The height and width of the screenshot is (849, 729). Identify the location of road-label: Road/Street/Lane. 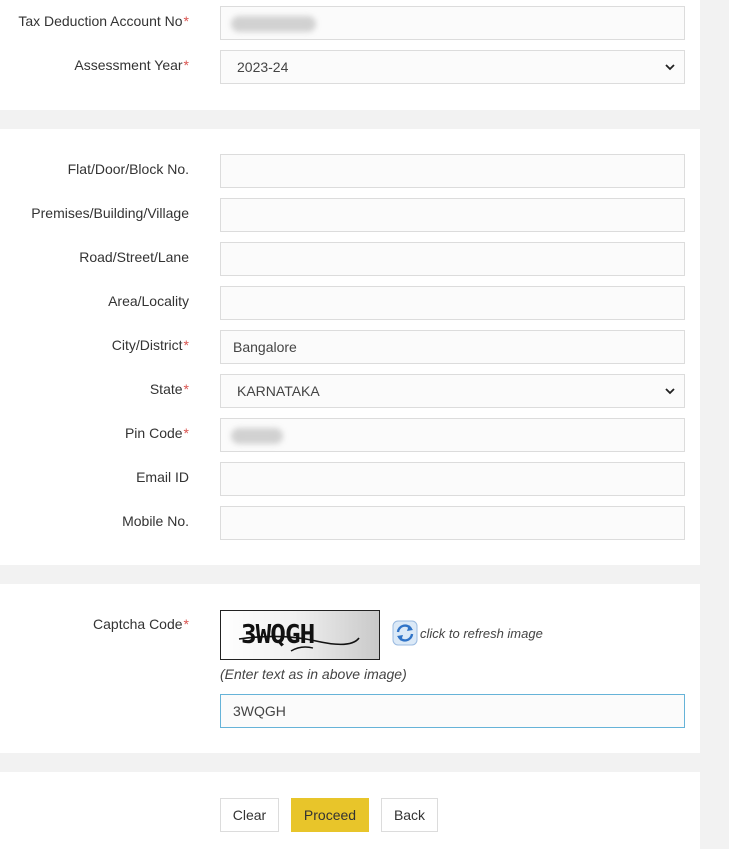
(134, 257).